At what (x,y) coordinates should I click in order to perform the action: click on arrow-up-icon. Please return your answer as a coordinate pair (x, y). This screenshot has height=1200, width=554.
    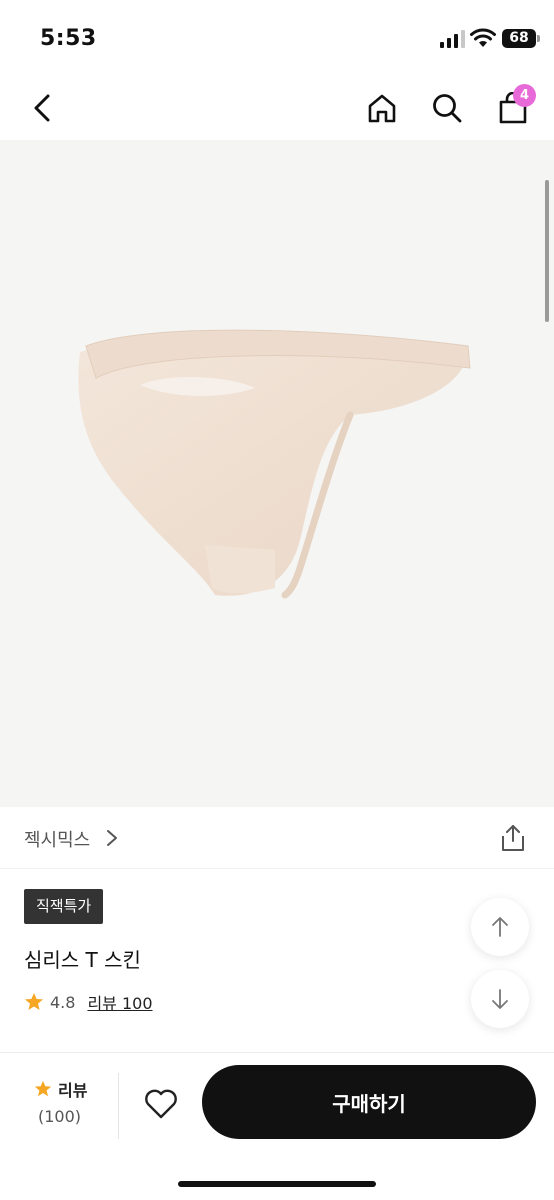
    Looking at the image, I should click on (500, 927).